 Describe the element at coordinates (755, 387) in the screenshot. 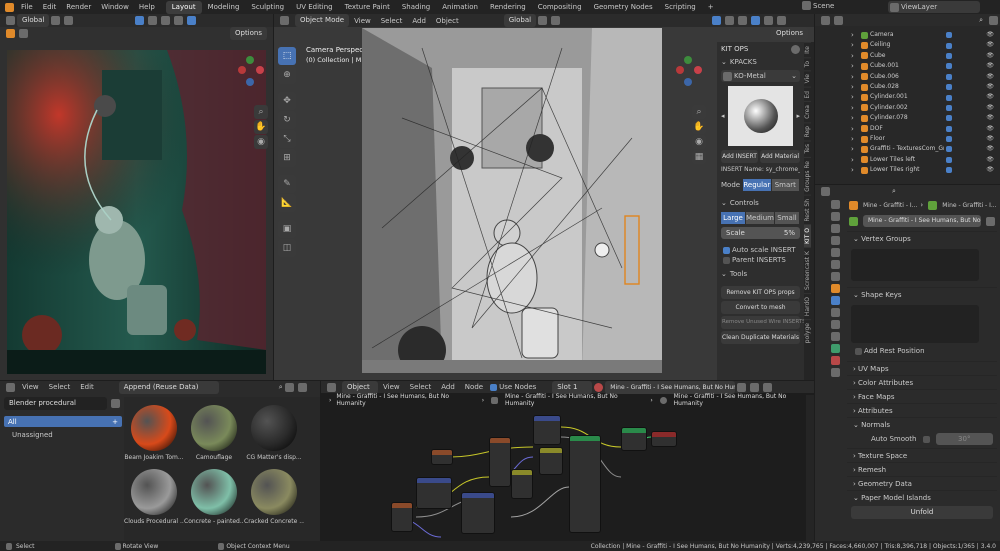

I see `copy-icon` at that location.